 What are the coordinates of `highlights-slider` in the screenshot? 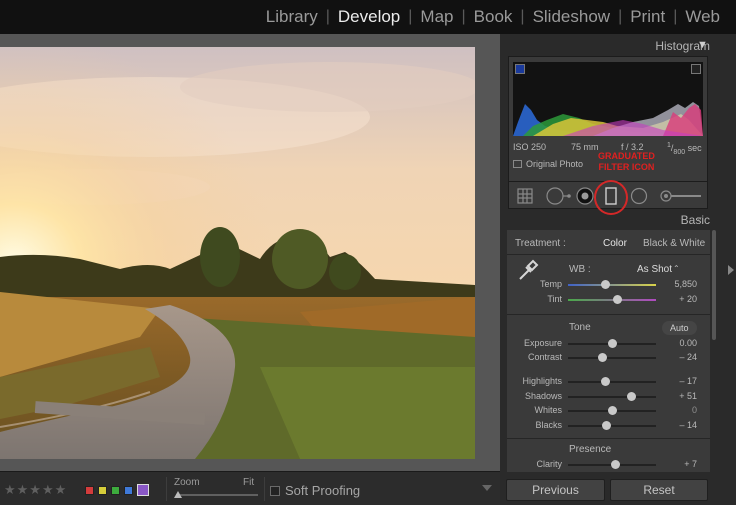 It's located at (612, 381).